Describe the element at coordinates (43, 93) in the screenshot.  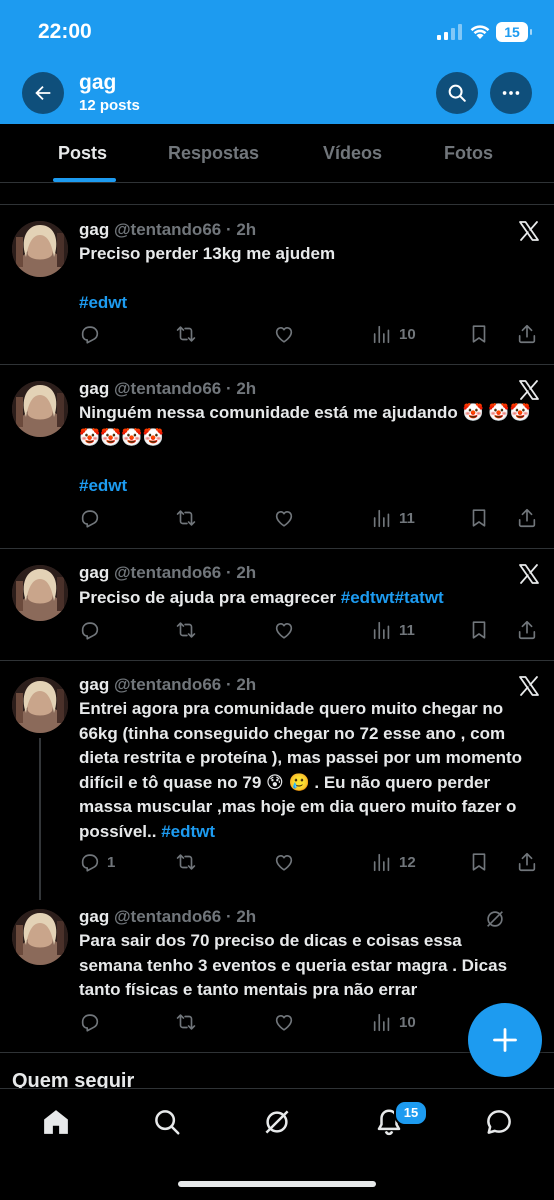
I see `back-button` at that location.